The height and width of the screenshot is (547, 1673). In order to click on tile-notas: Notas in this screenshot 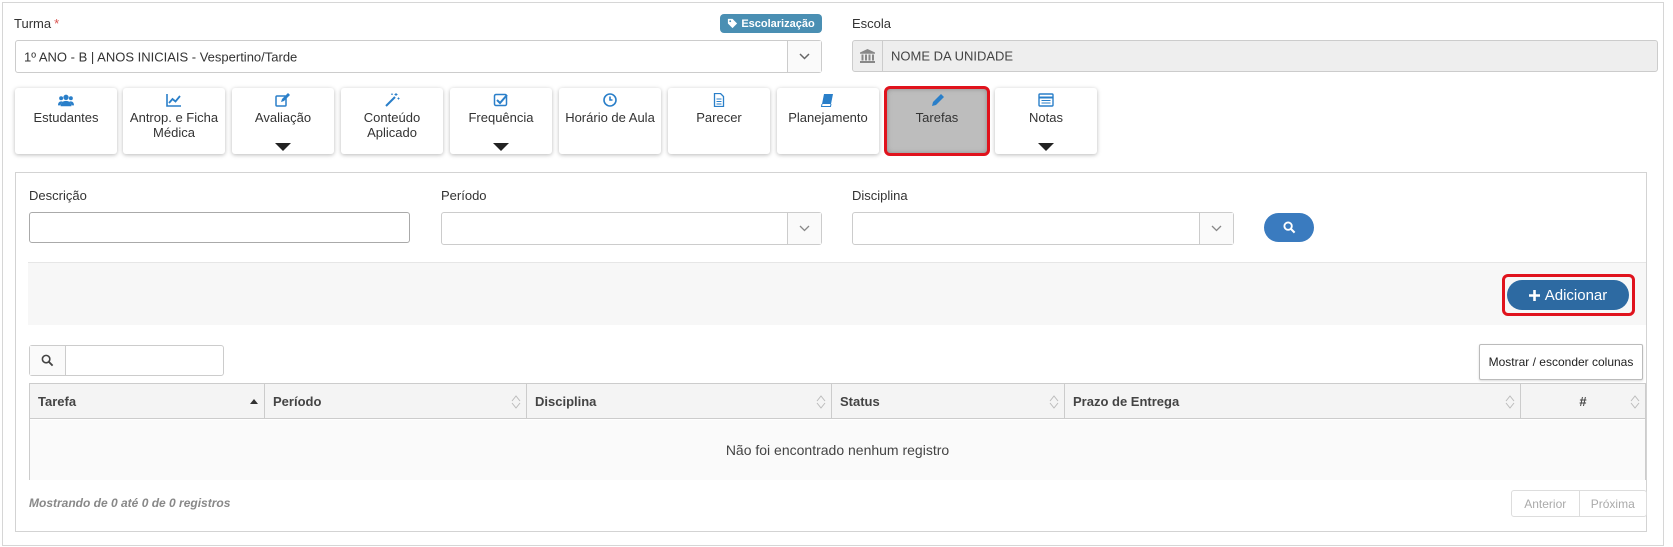, I will do `click(1046, 121)`.